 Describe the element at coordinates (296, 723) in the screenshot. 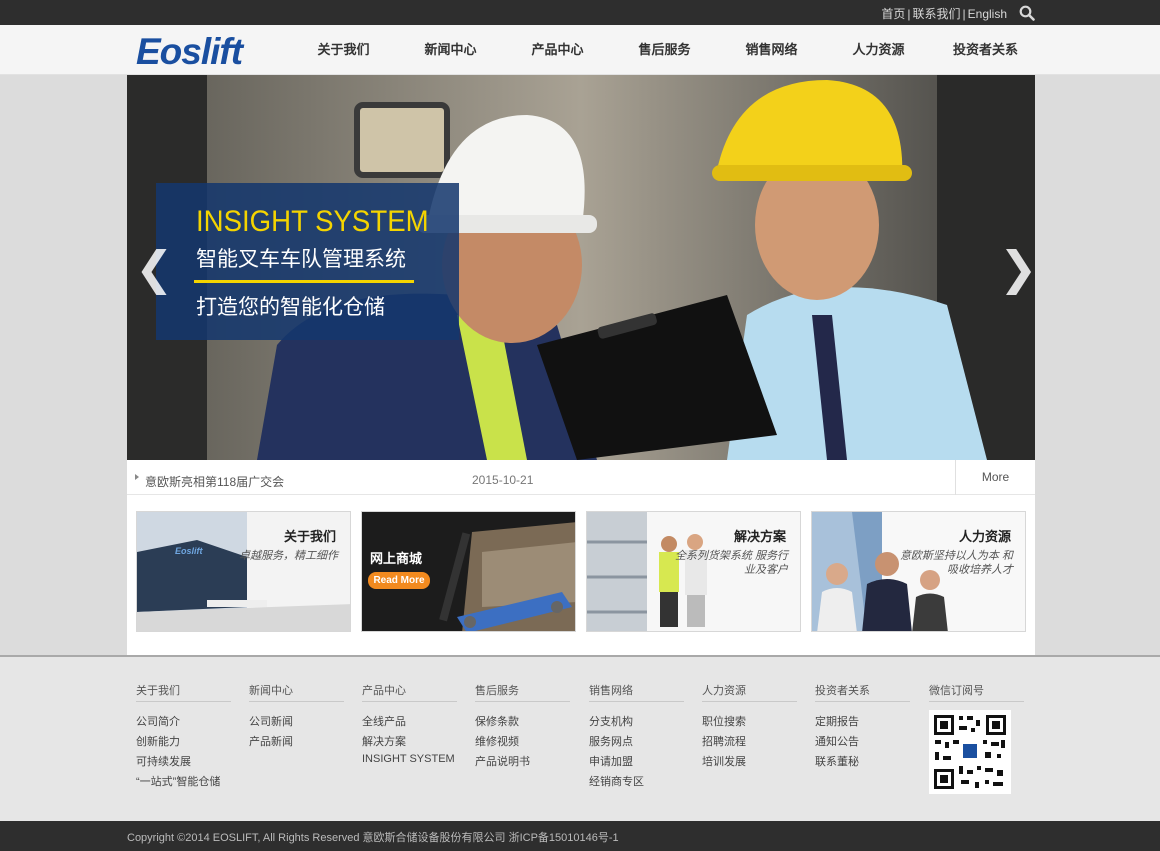

I see `footer-link: 公司新闻` at that location.